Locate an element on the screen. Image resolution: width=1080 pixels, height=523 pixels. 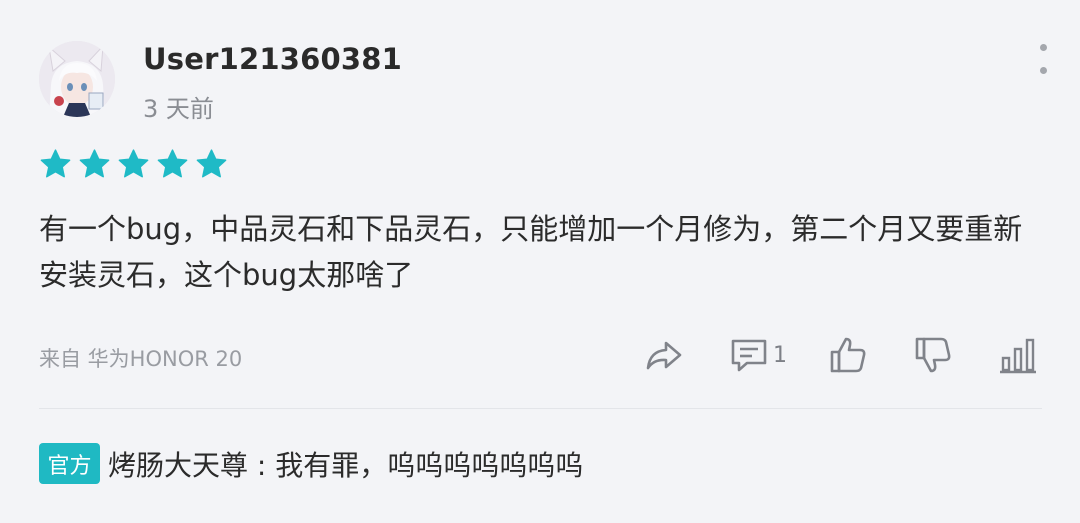
dislike-button is located at coordinates (933, 355).